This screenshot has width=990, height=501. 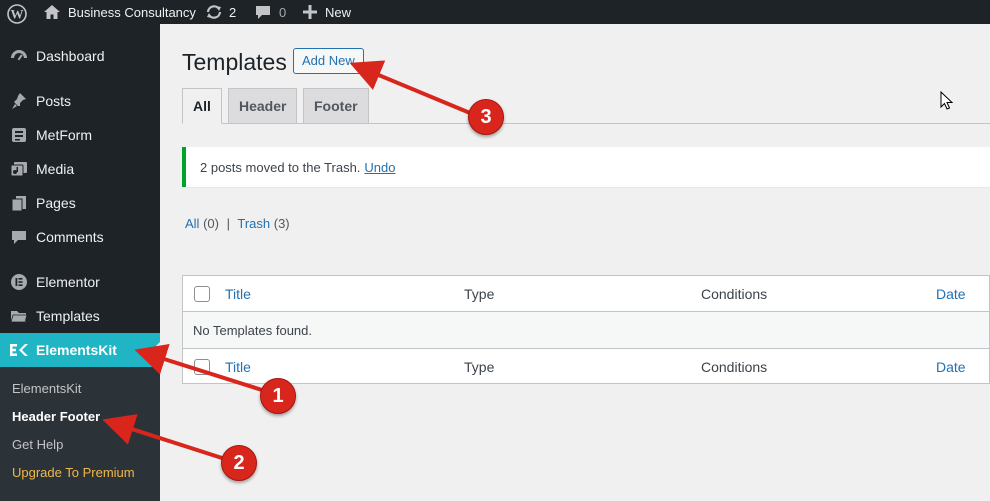 What do you see at coordinates (18, 169) in the screenshot?
I see `media-icon` at bounding box center [18, 169].